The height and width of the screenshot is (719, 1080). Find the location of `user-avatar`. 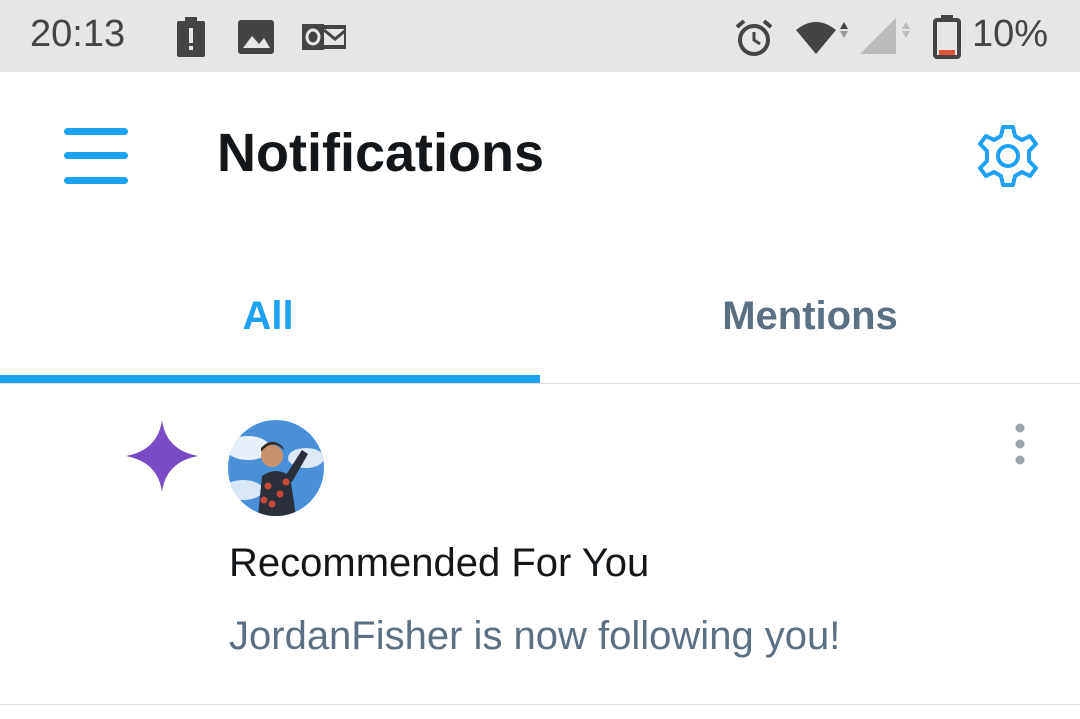

user-avatar is located at coordinates (276, 468).